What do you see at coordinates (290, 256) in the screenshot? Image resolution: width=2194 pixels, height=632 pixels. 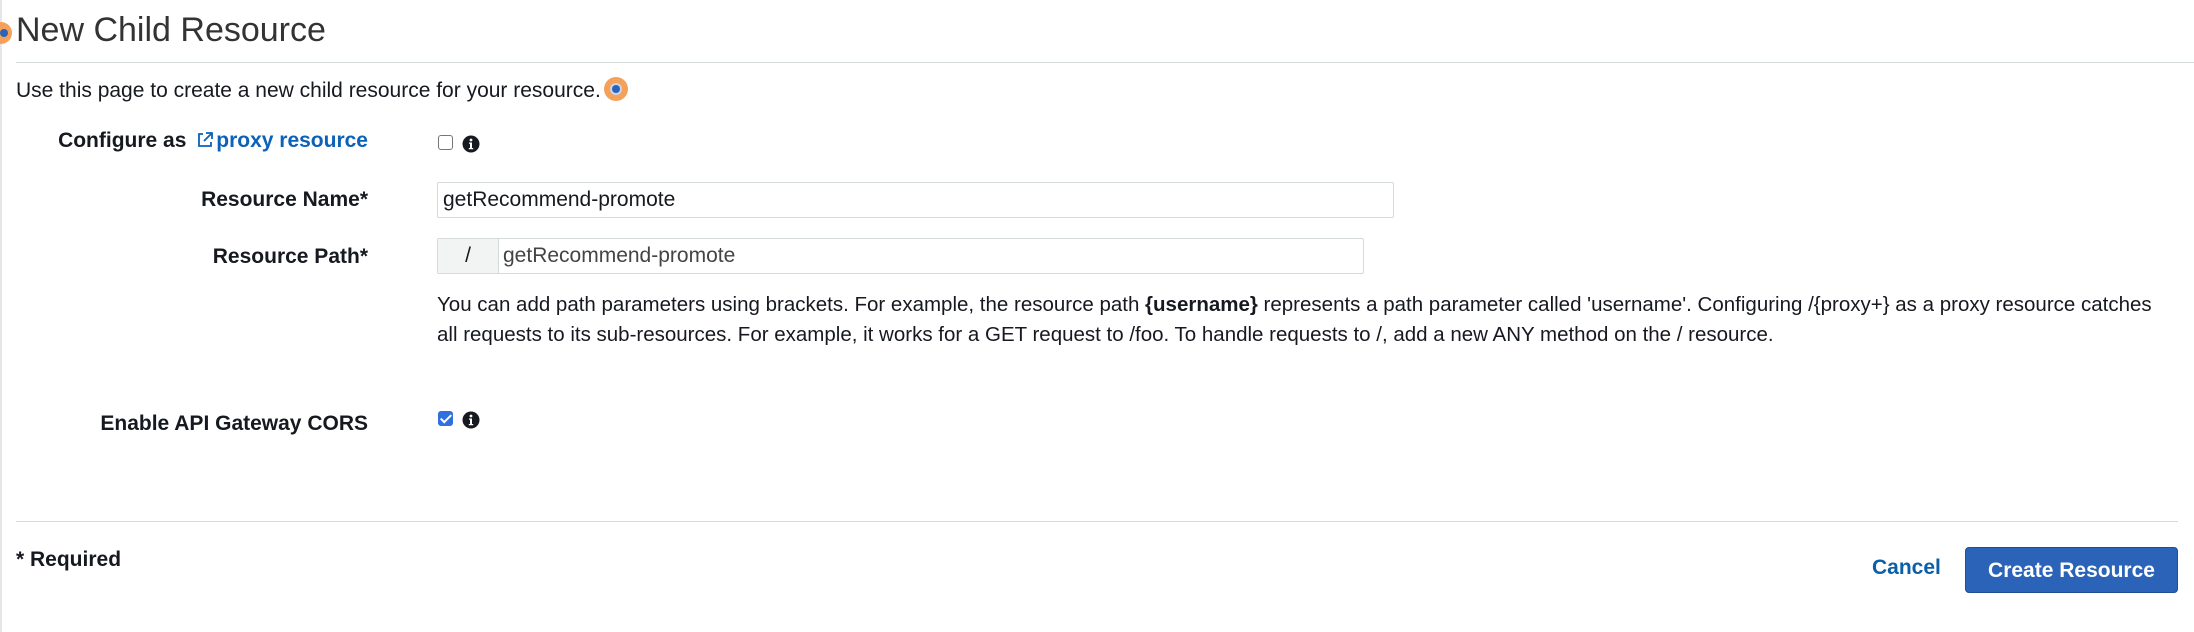 I see `resource-path-label: Resource Path*` at bounding box center [290, 256].